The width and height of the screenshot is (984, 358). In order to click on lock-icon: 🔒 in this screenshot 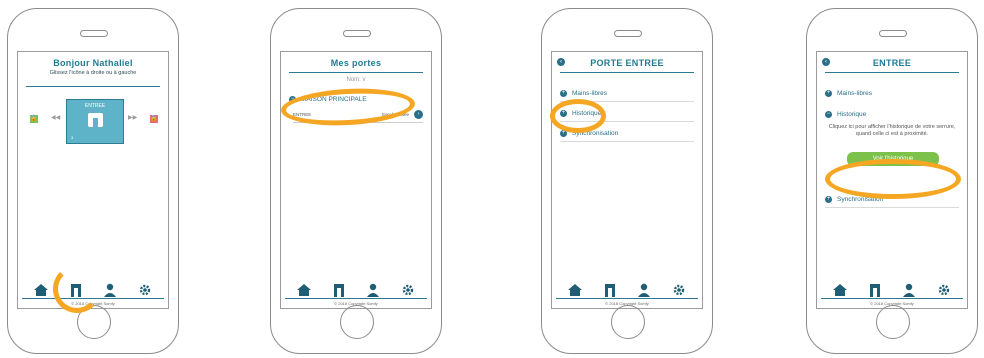, I will do `click(154, 119)`.